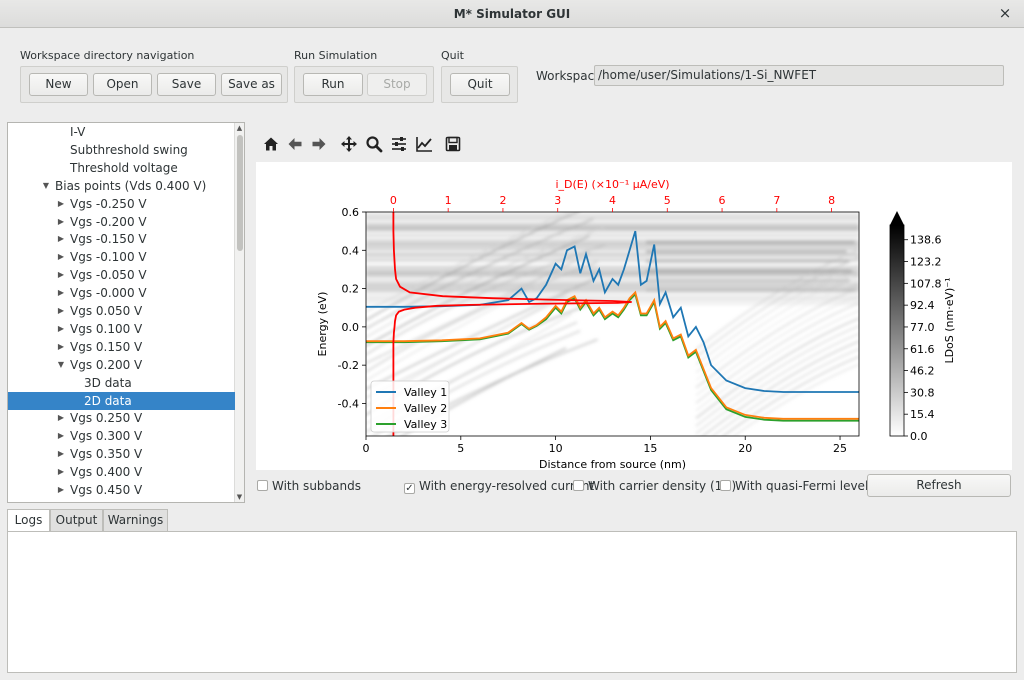 The height and width of the screenshot is (680, 1024). I want to click on tree-item: ▶ Vgs 0.350 V, so click(121, 454).